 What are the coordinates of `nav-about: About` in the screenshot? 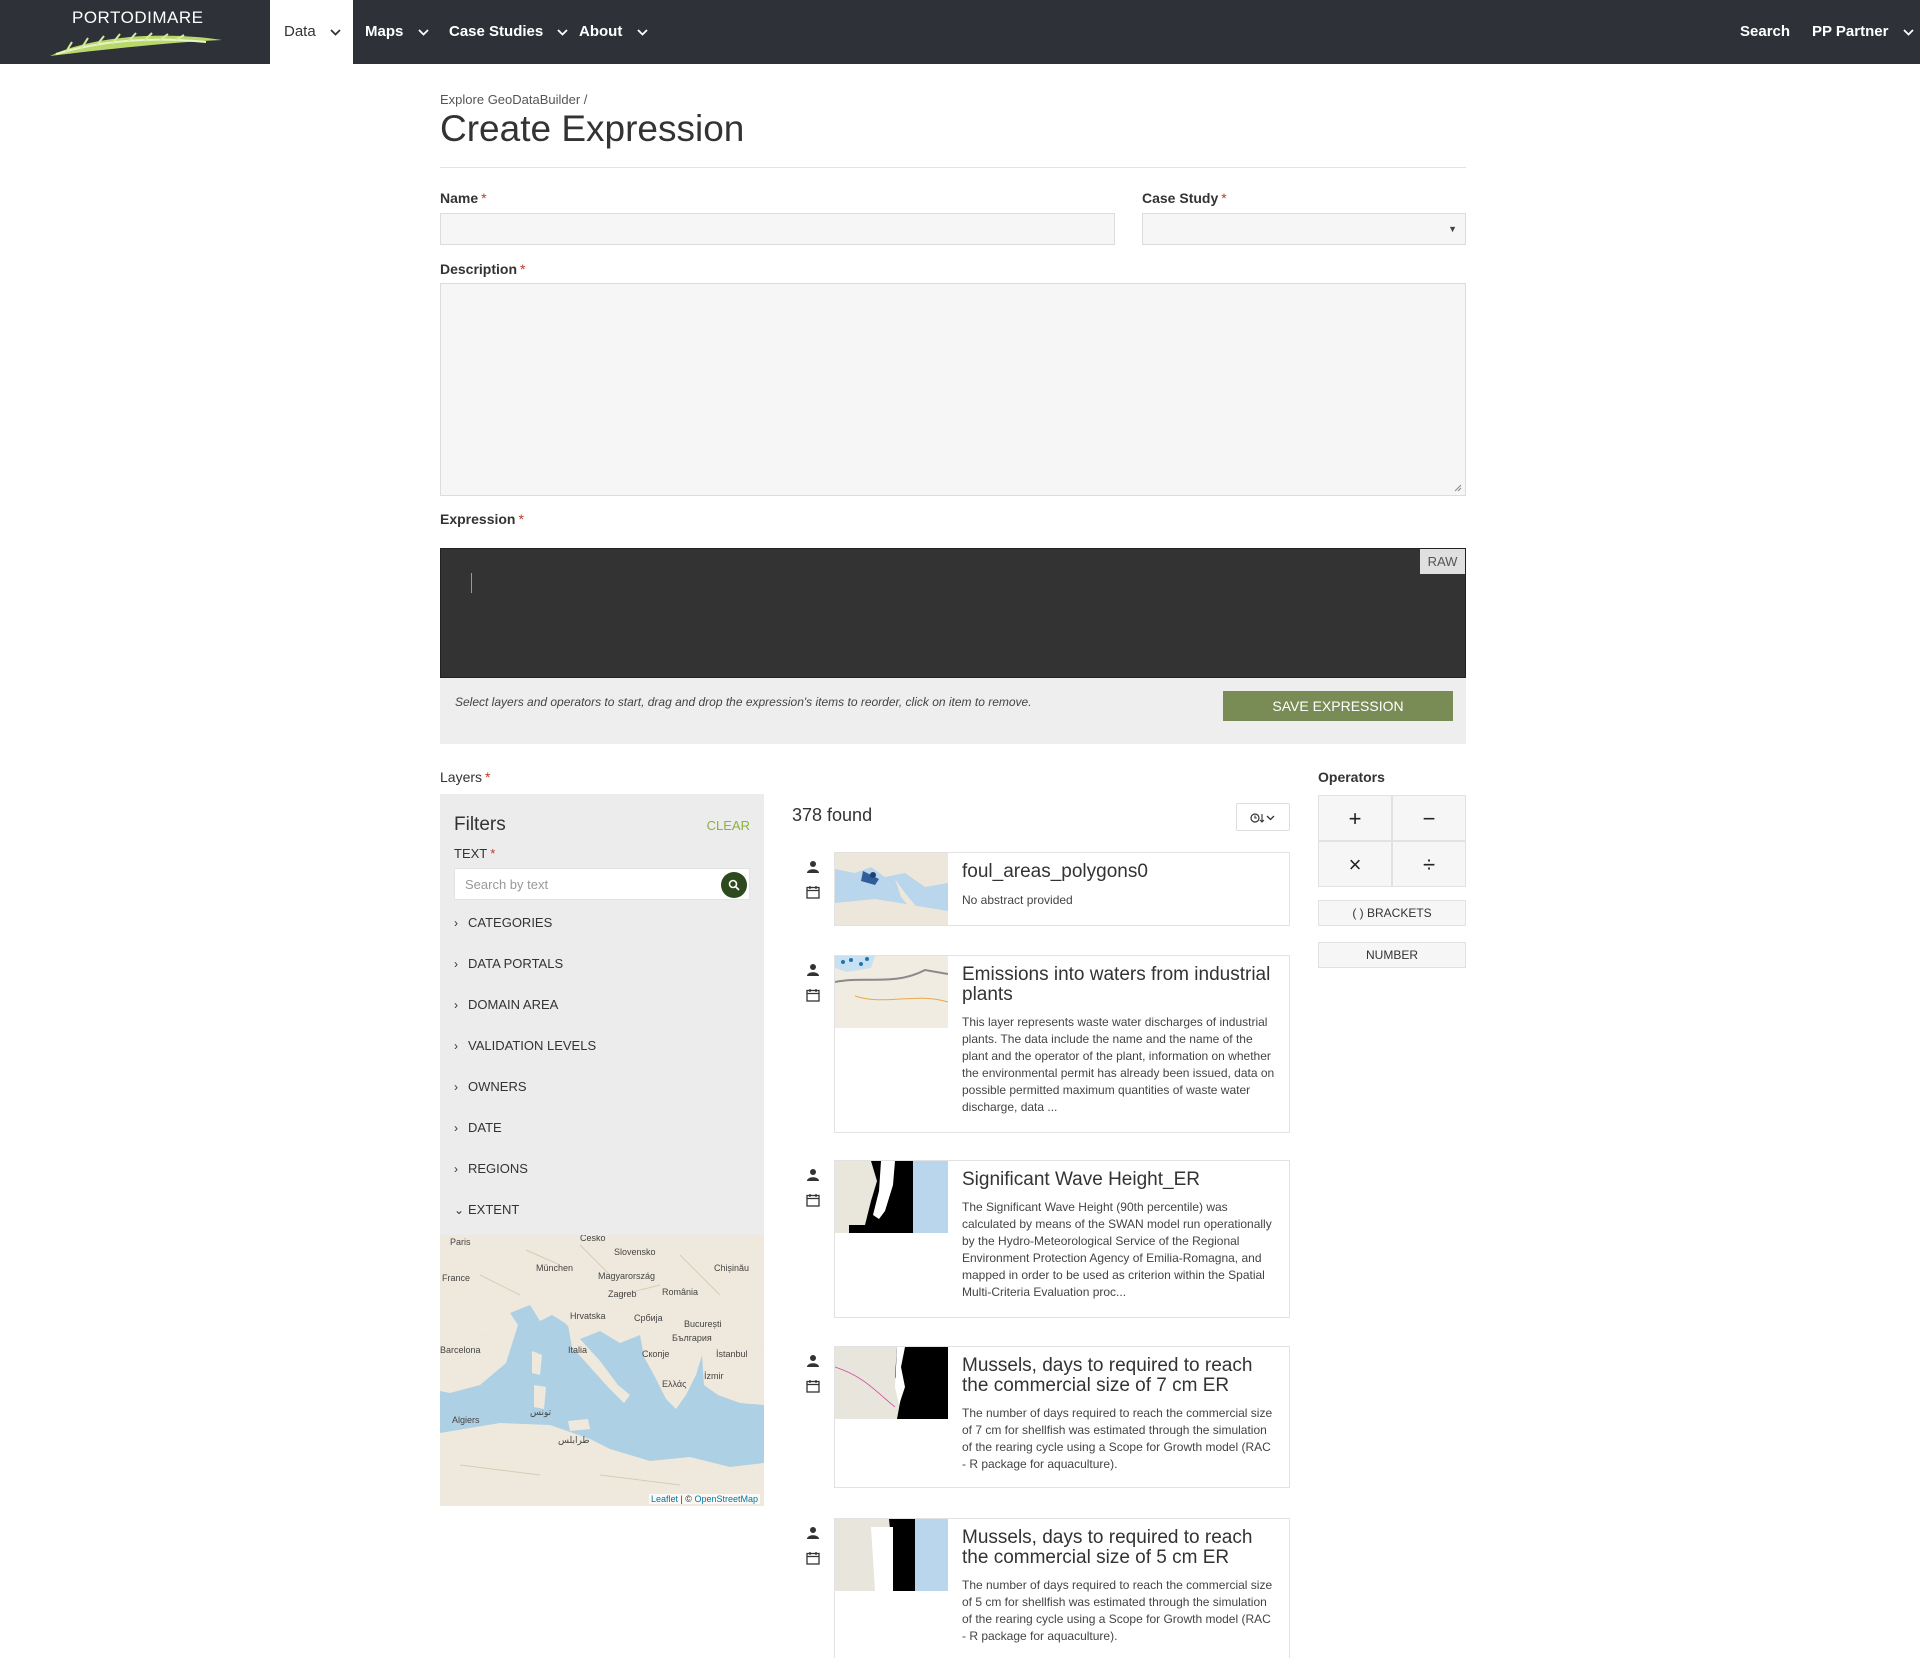 It's located at (613, 32).